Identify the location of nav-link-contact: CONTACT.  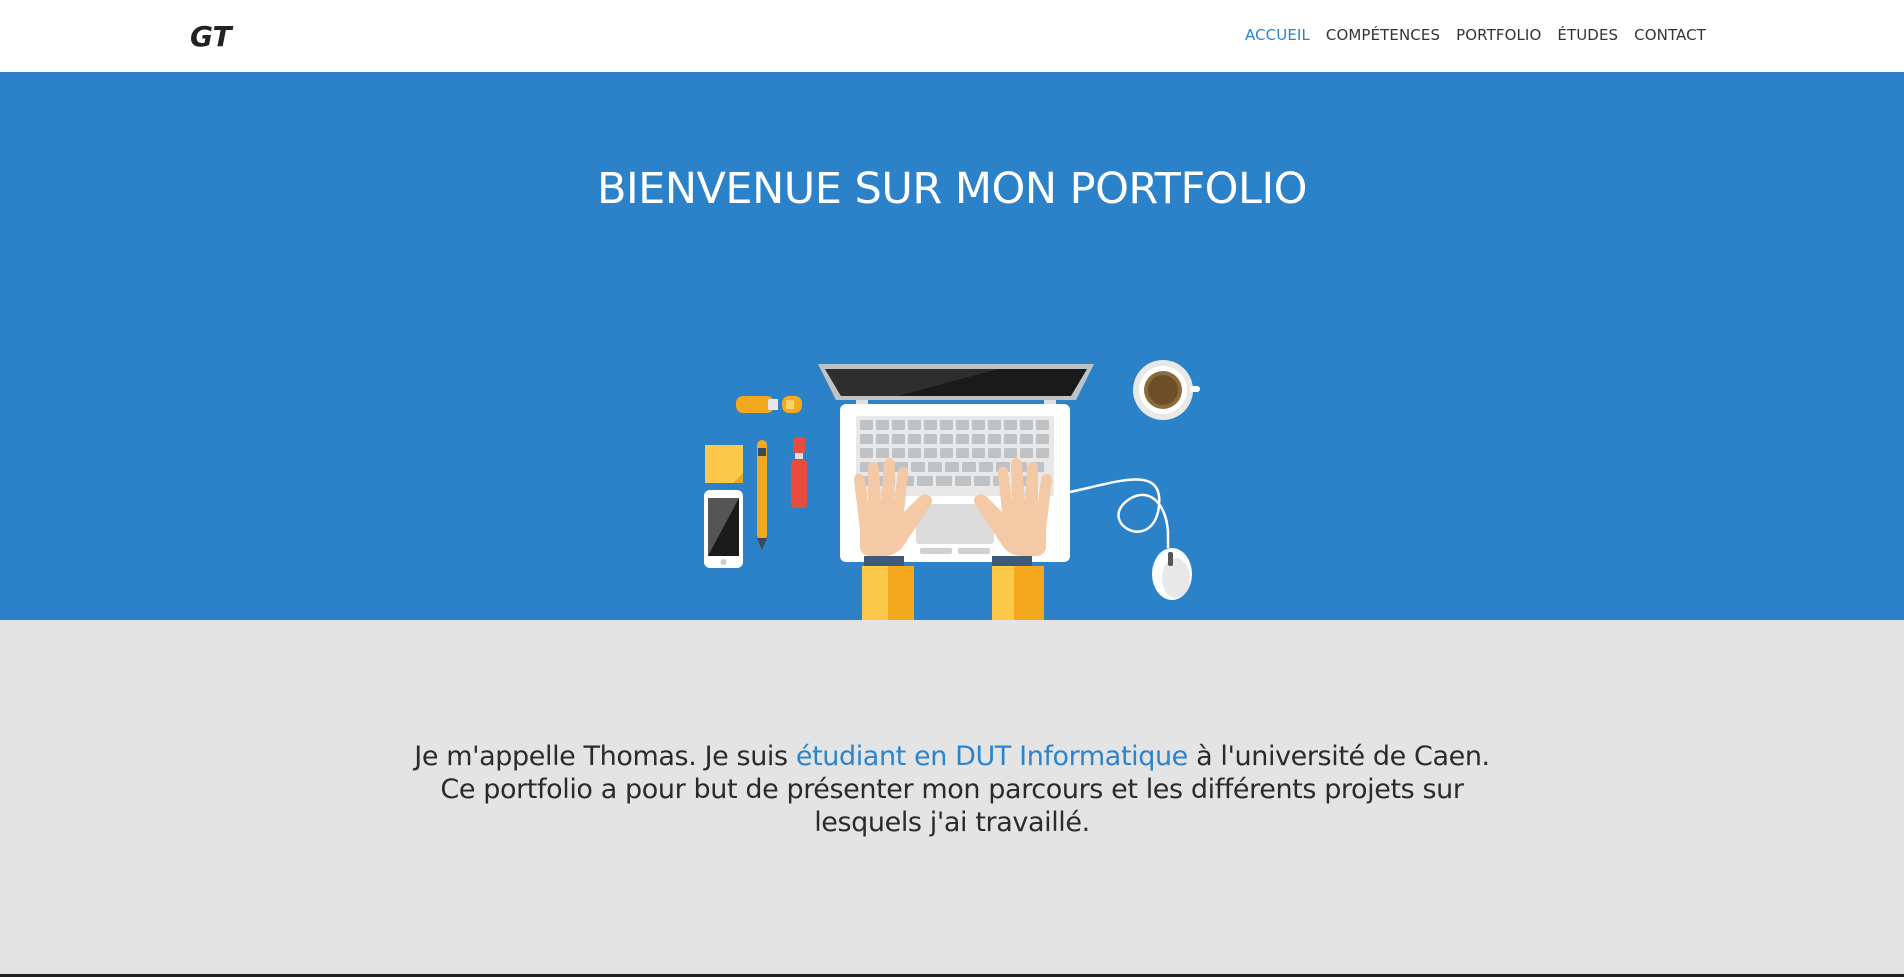
(1670, 35).